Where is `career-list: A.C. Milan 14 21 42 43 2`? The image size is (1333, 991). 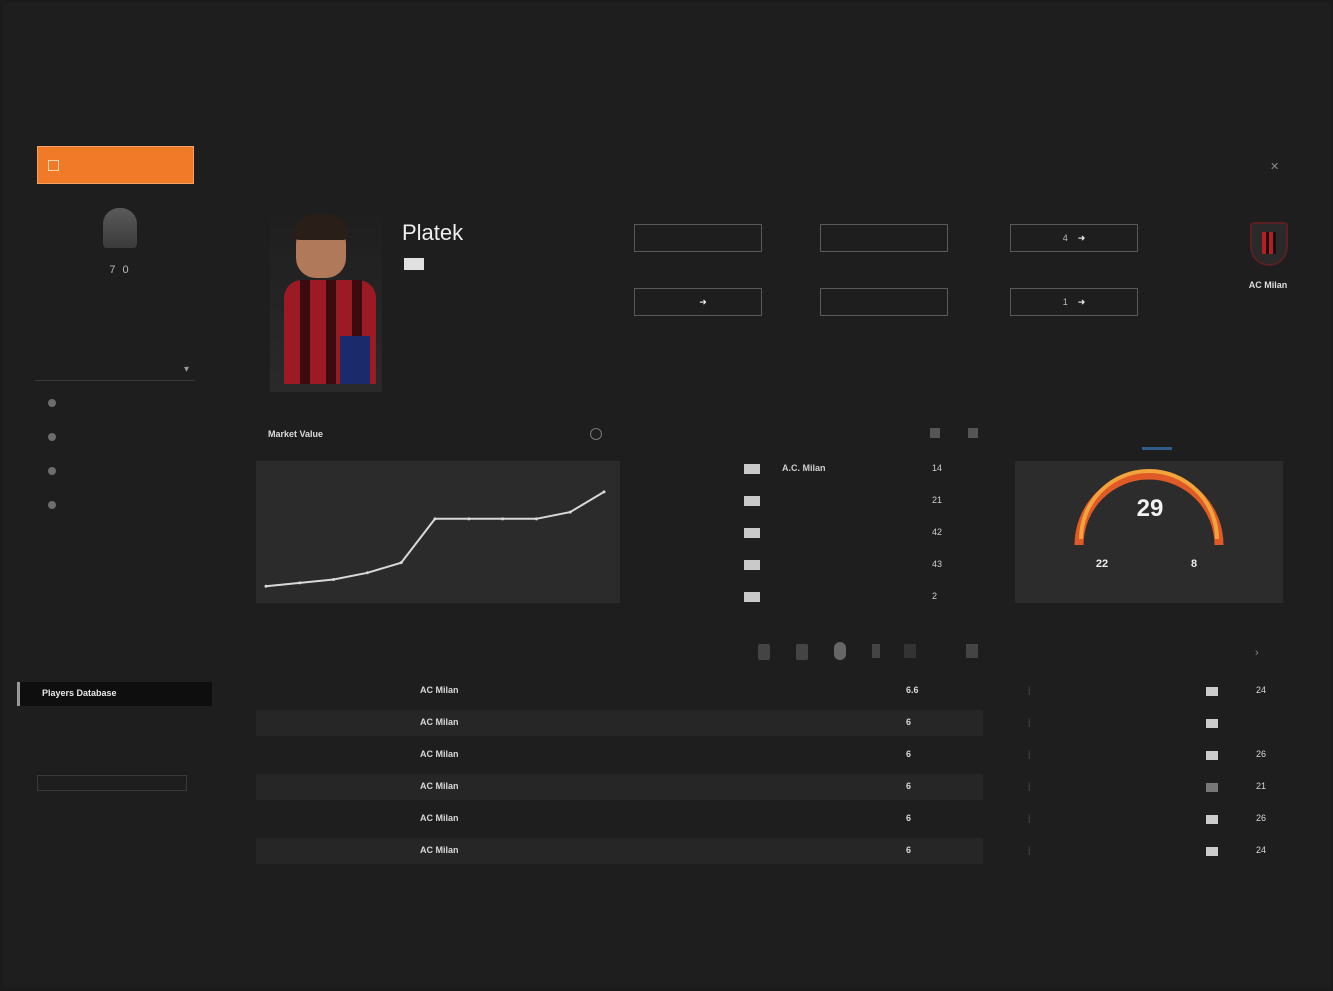
career-list: A.C. Milan 14 21 42 43 2 is located at coordinates (813, 536).